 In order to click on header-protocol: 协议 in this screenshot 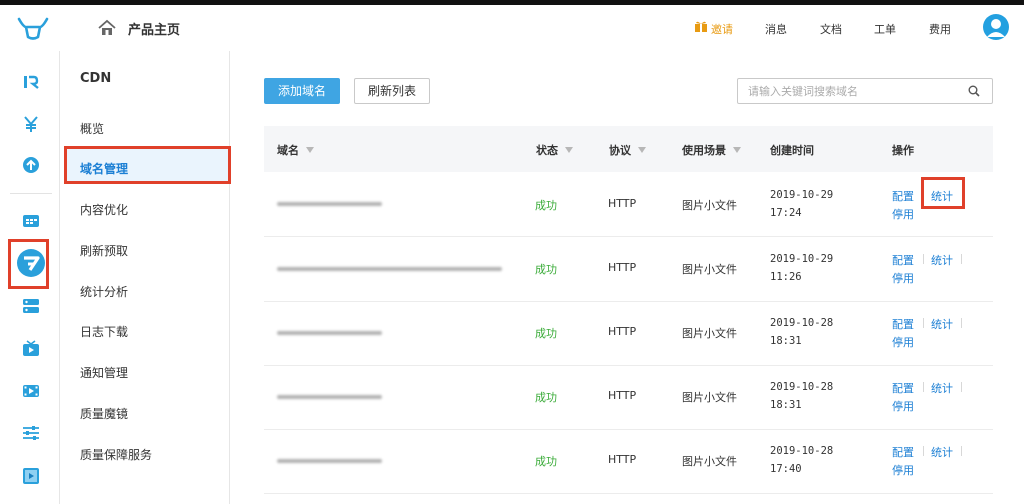, I will do `click(627, 150)`.